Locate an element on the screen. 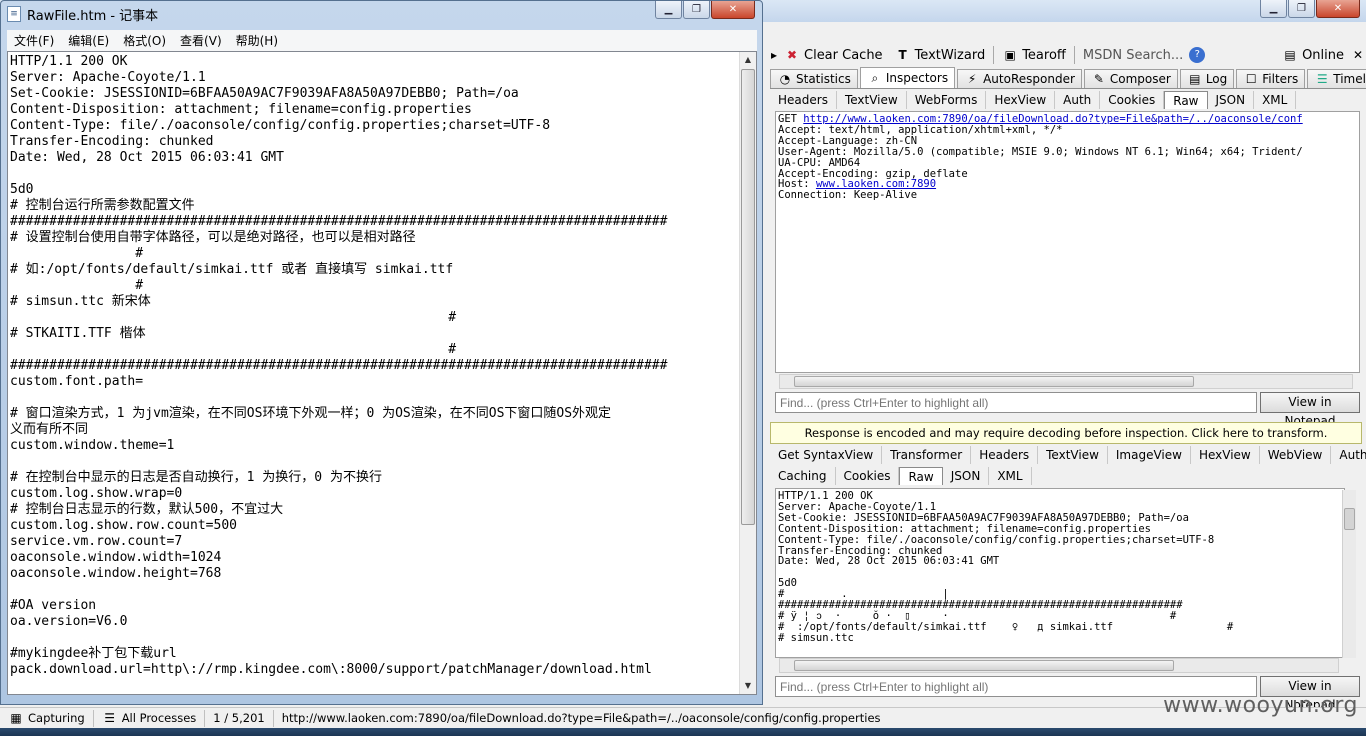 The width and height of the screenshot is (1366, 736). req-tab-cookies: Cookies is located at coordinates (1132, 100).